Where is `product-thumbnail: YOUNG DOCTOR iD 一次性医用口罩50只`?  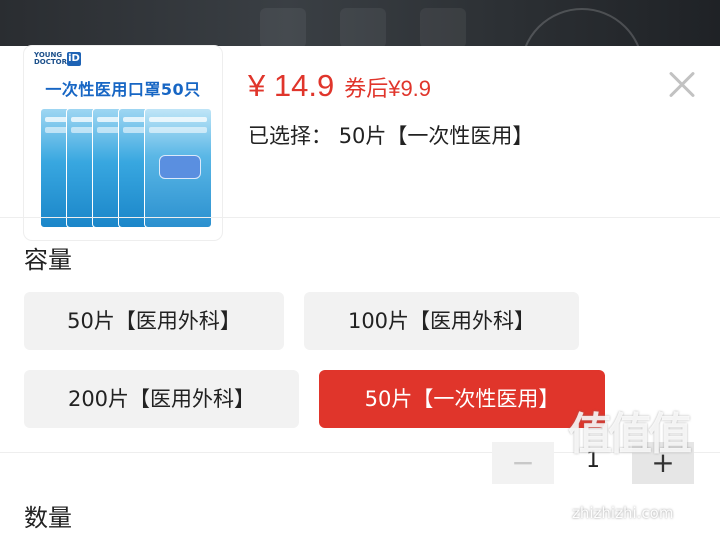 product-thumbnail: YOUNG DOCTOR iD 一次性医用口罩50只 is located at coordinates (123, 143).